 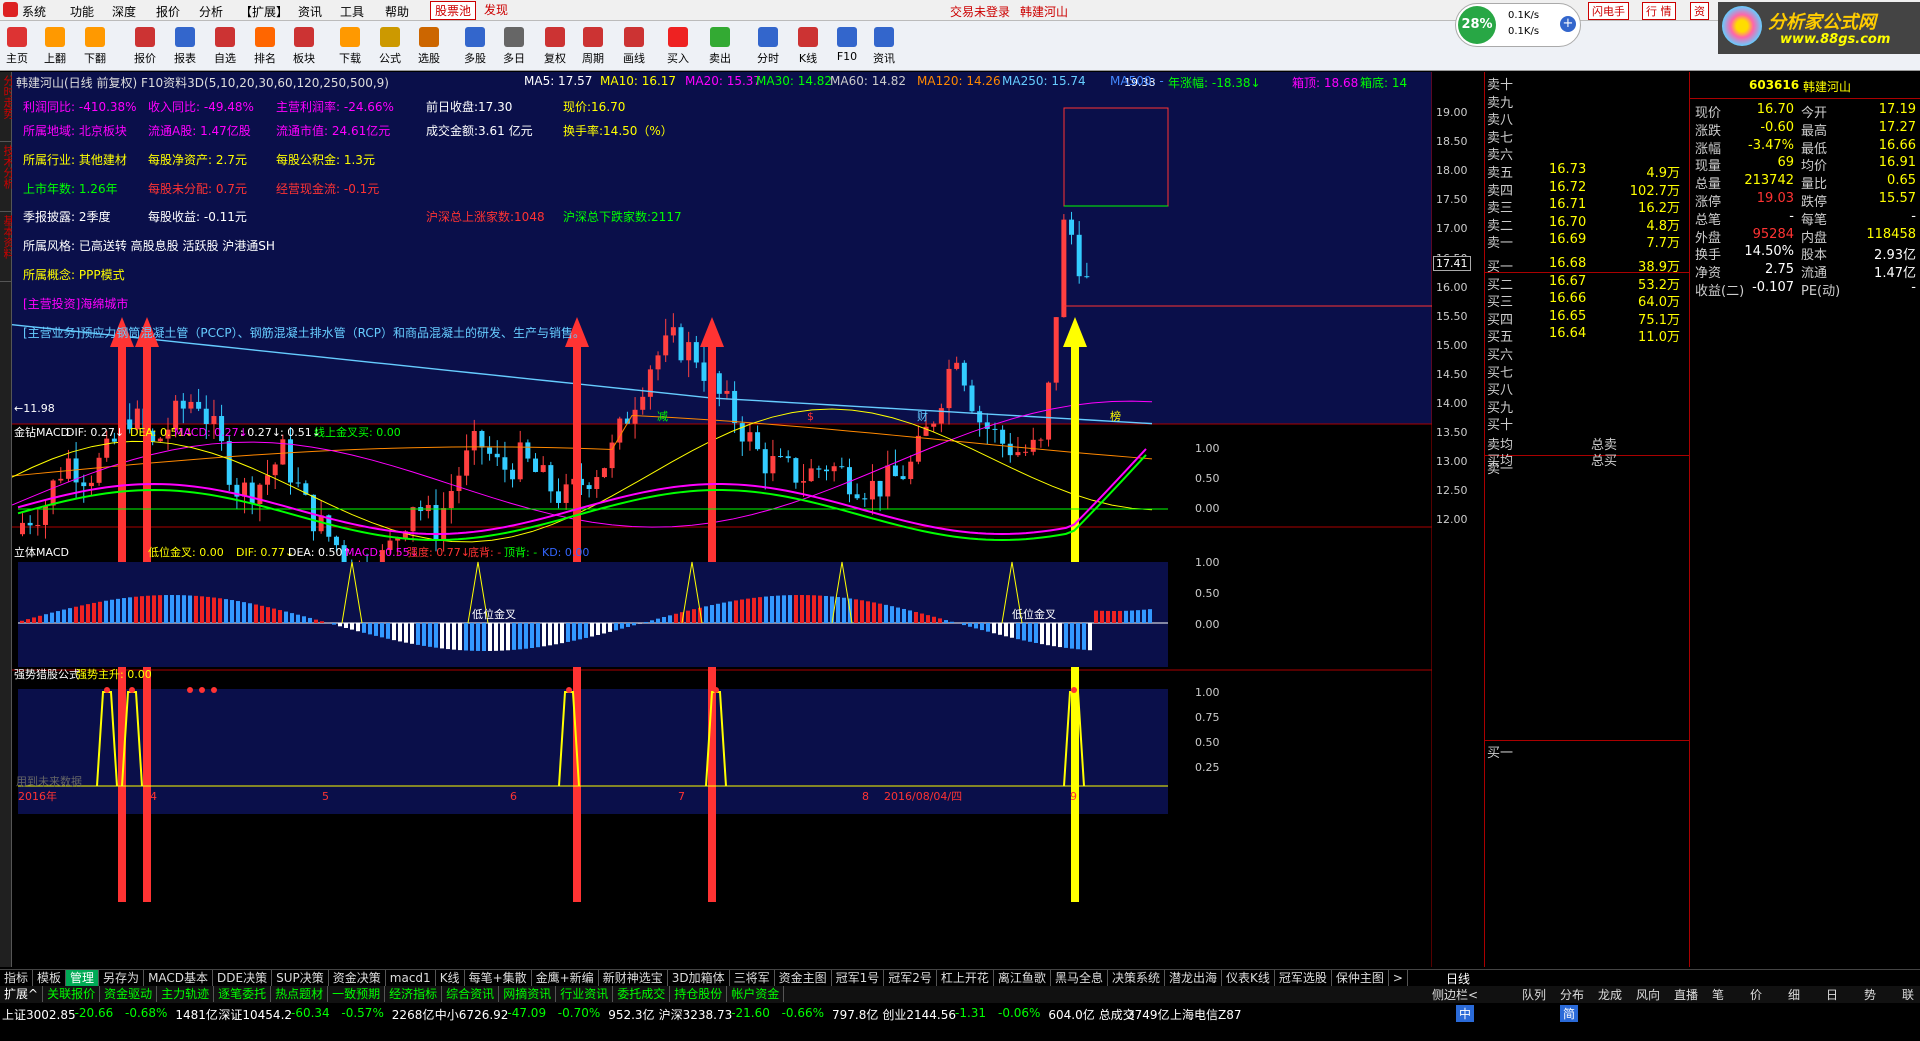 What do you see at coordinates (1567, 222) in the screenshot?
I see `ask-price-3: 16.70` at bounding box center [1567, 222].